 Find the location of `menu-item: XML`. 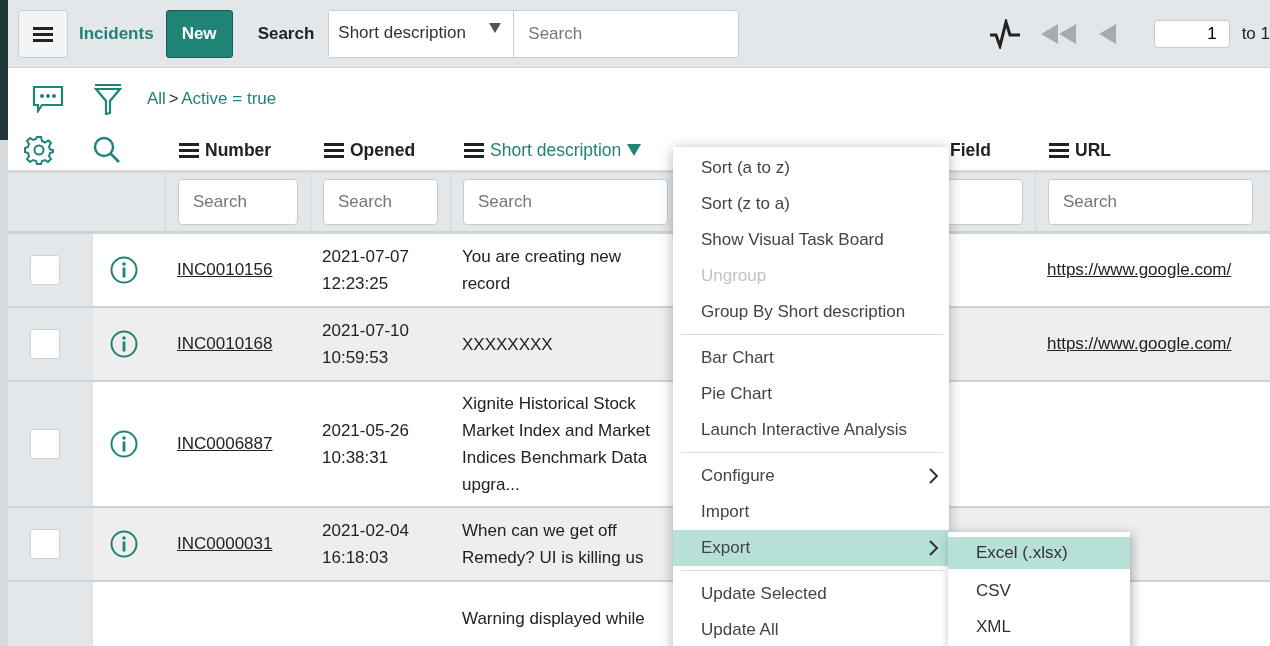

menu-item: XML is located at coordinates (1039, 627).